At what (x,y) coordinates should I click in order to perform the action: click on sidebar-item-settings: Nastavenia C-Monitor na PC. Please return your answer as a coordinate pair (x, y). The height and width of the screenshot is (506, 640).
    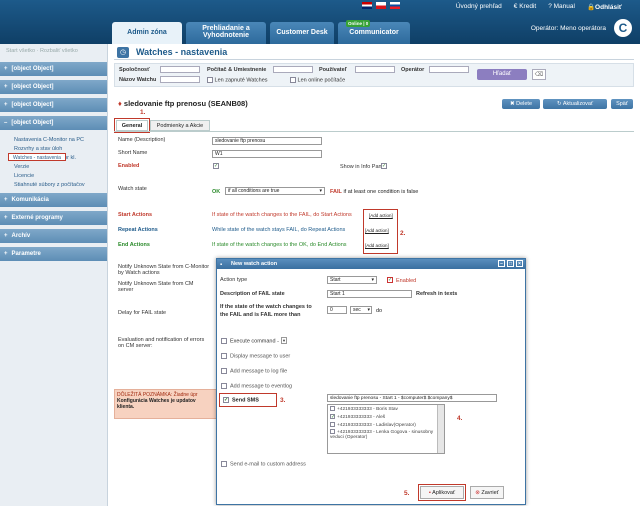
    Looking at the image, I should click on (53, 139).